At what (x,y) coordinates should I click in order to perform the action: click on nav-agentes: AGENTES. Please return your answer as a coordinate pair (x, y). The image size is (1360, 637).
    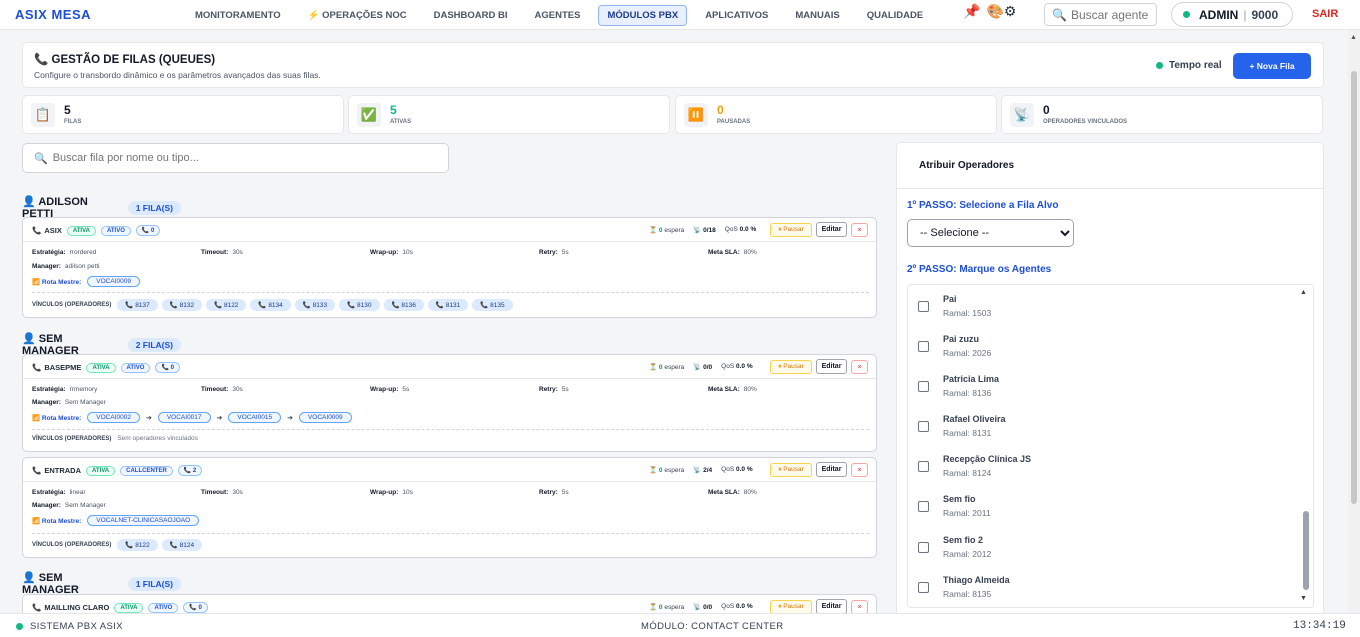
    Looking at the image, I should click on (558, 15).